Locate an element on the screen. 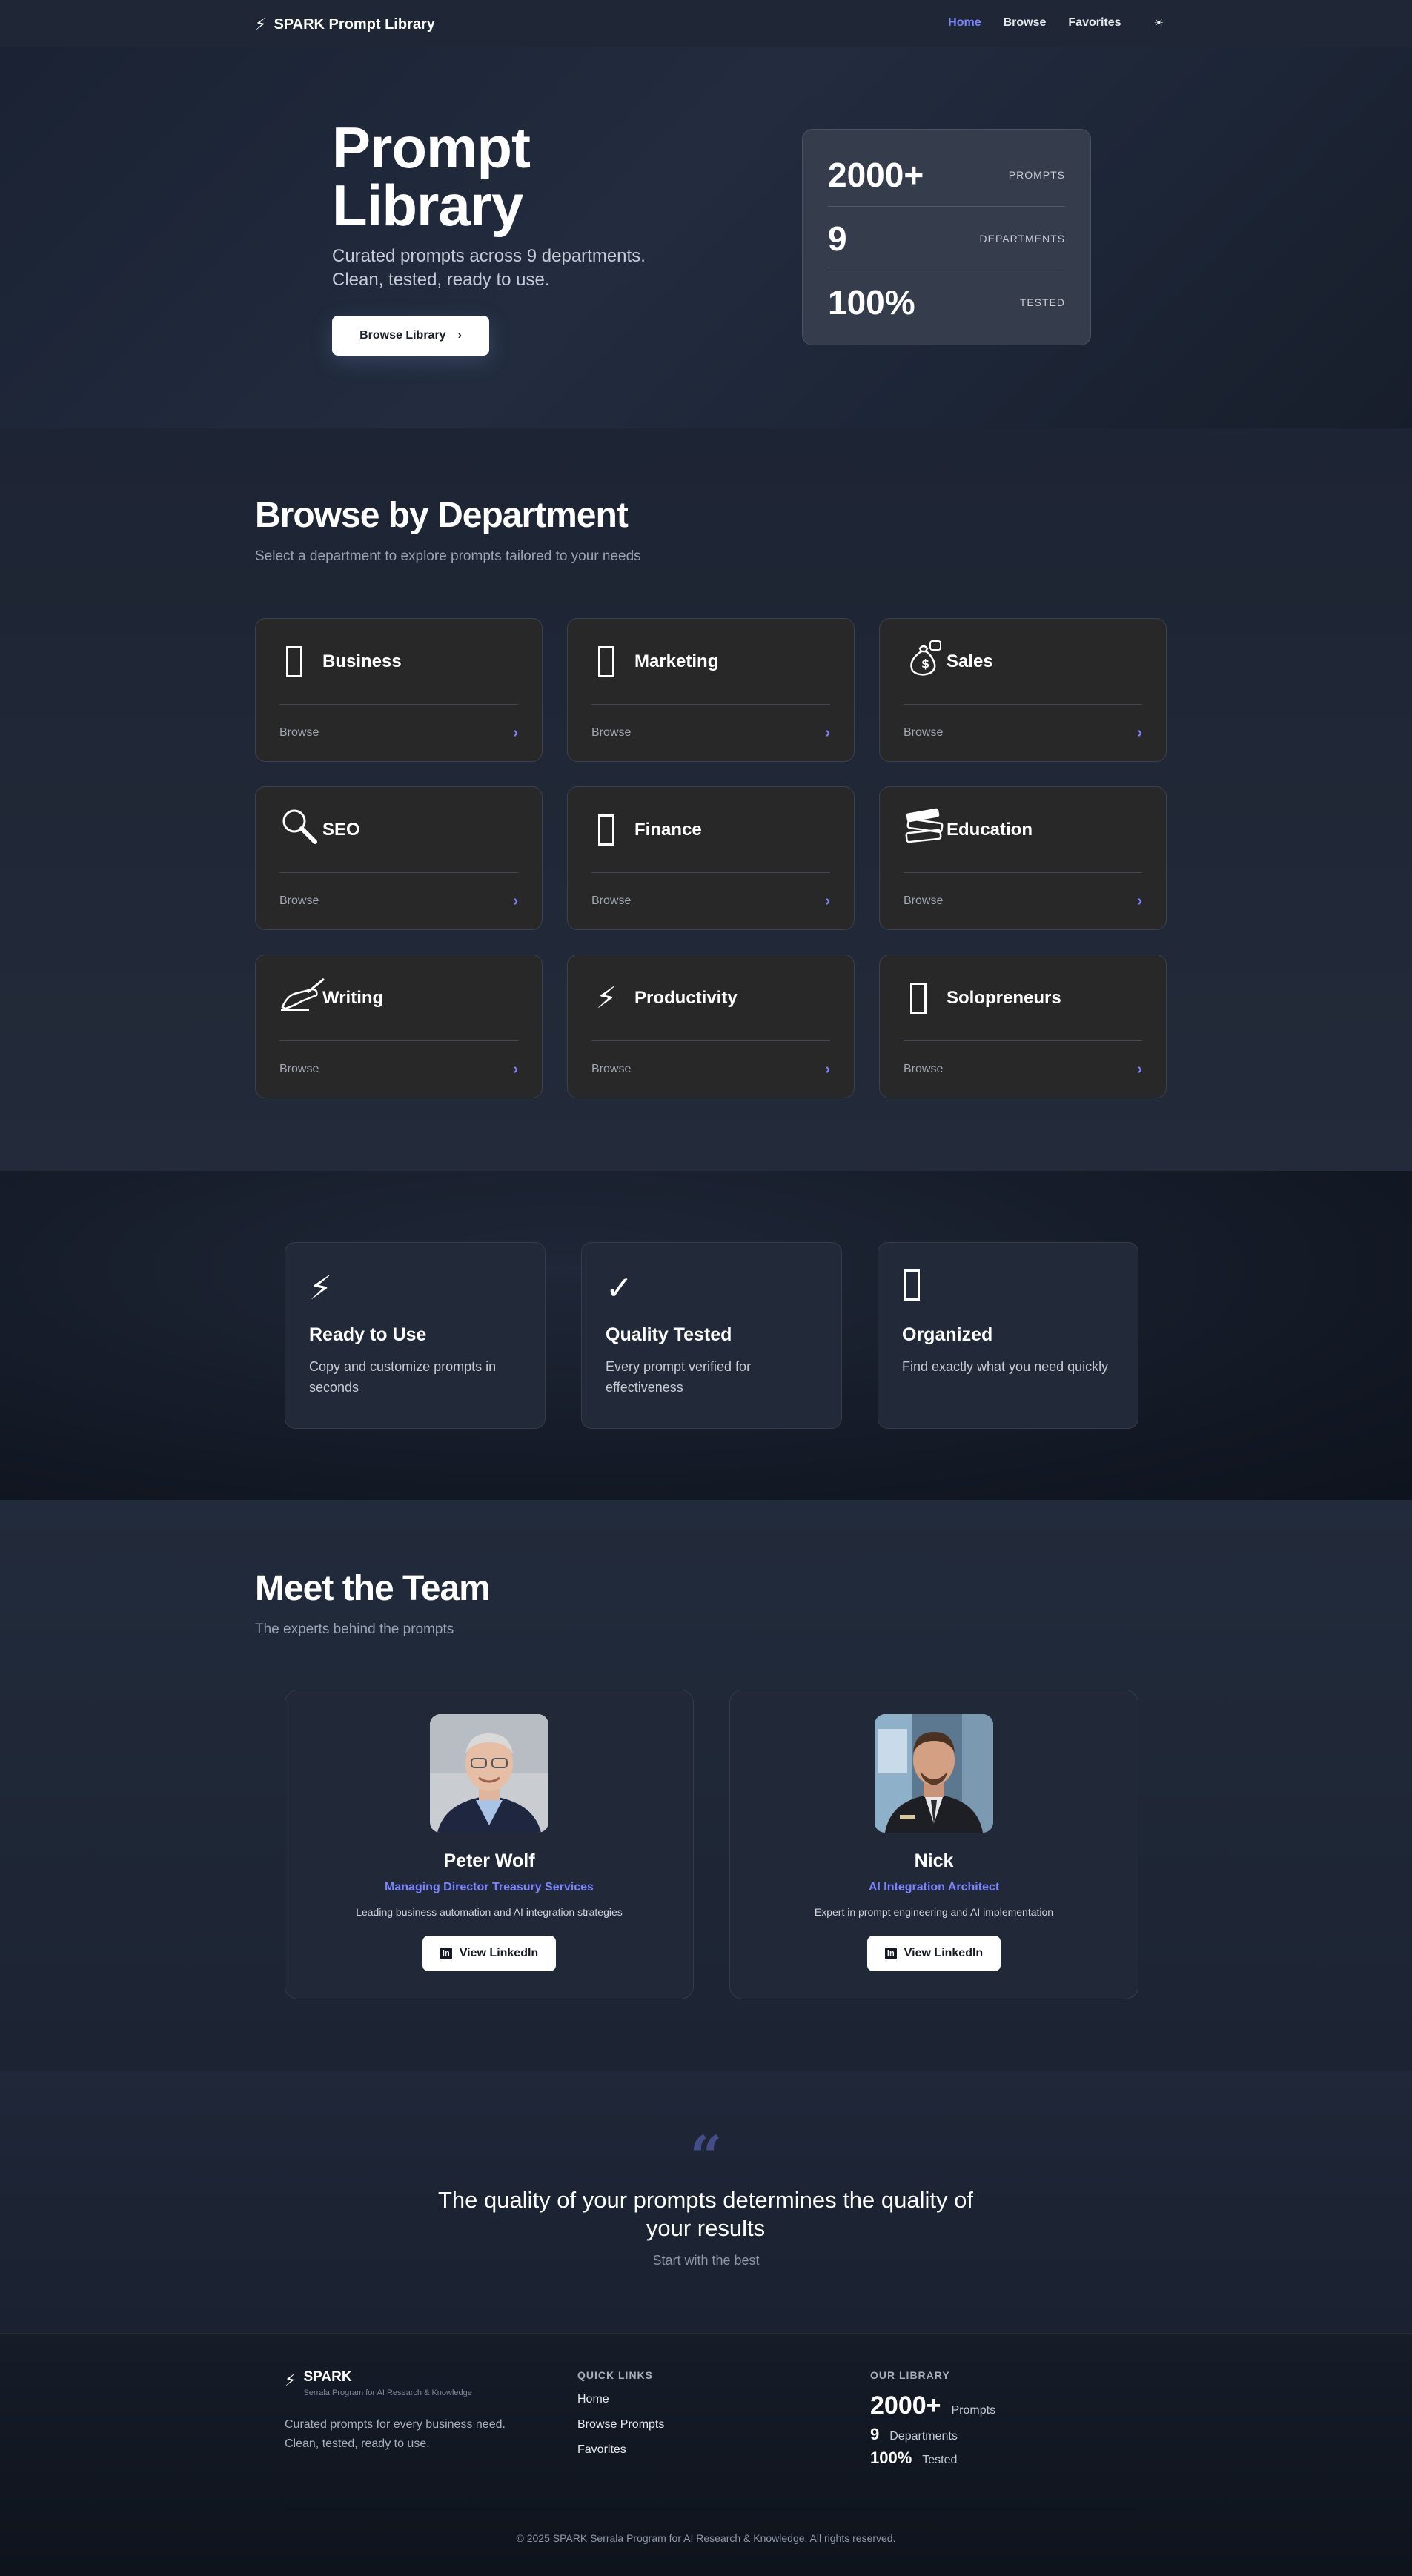  stat-value: 2000+ is located at coordinates (876, 174).